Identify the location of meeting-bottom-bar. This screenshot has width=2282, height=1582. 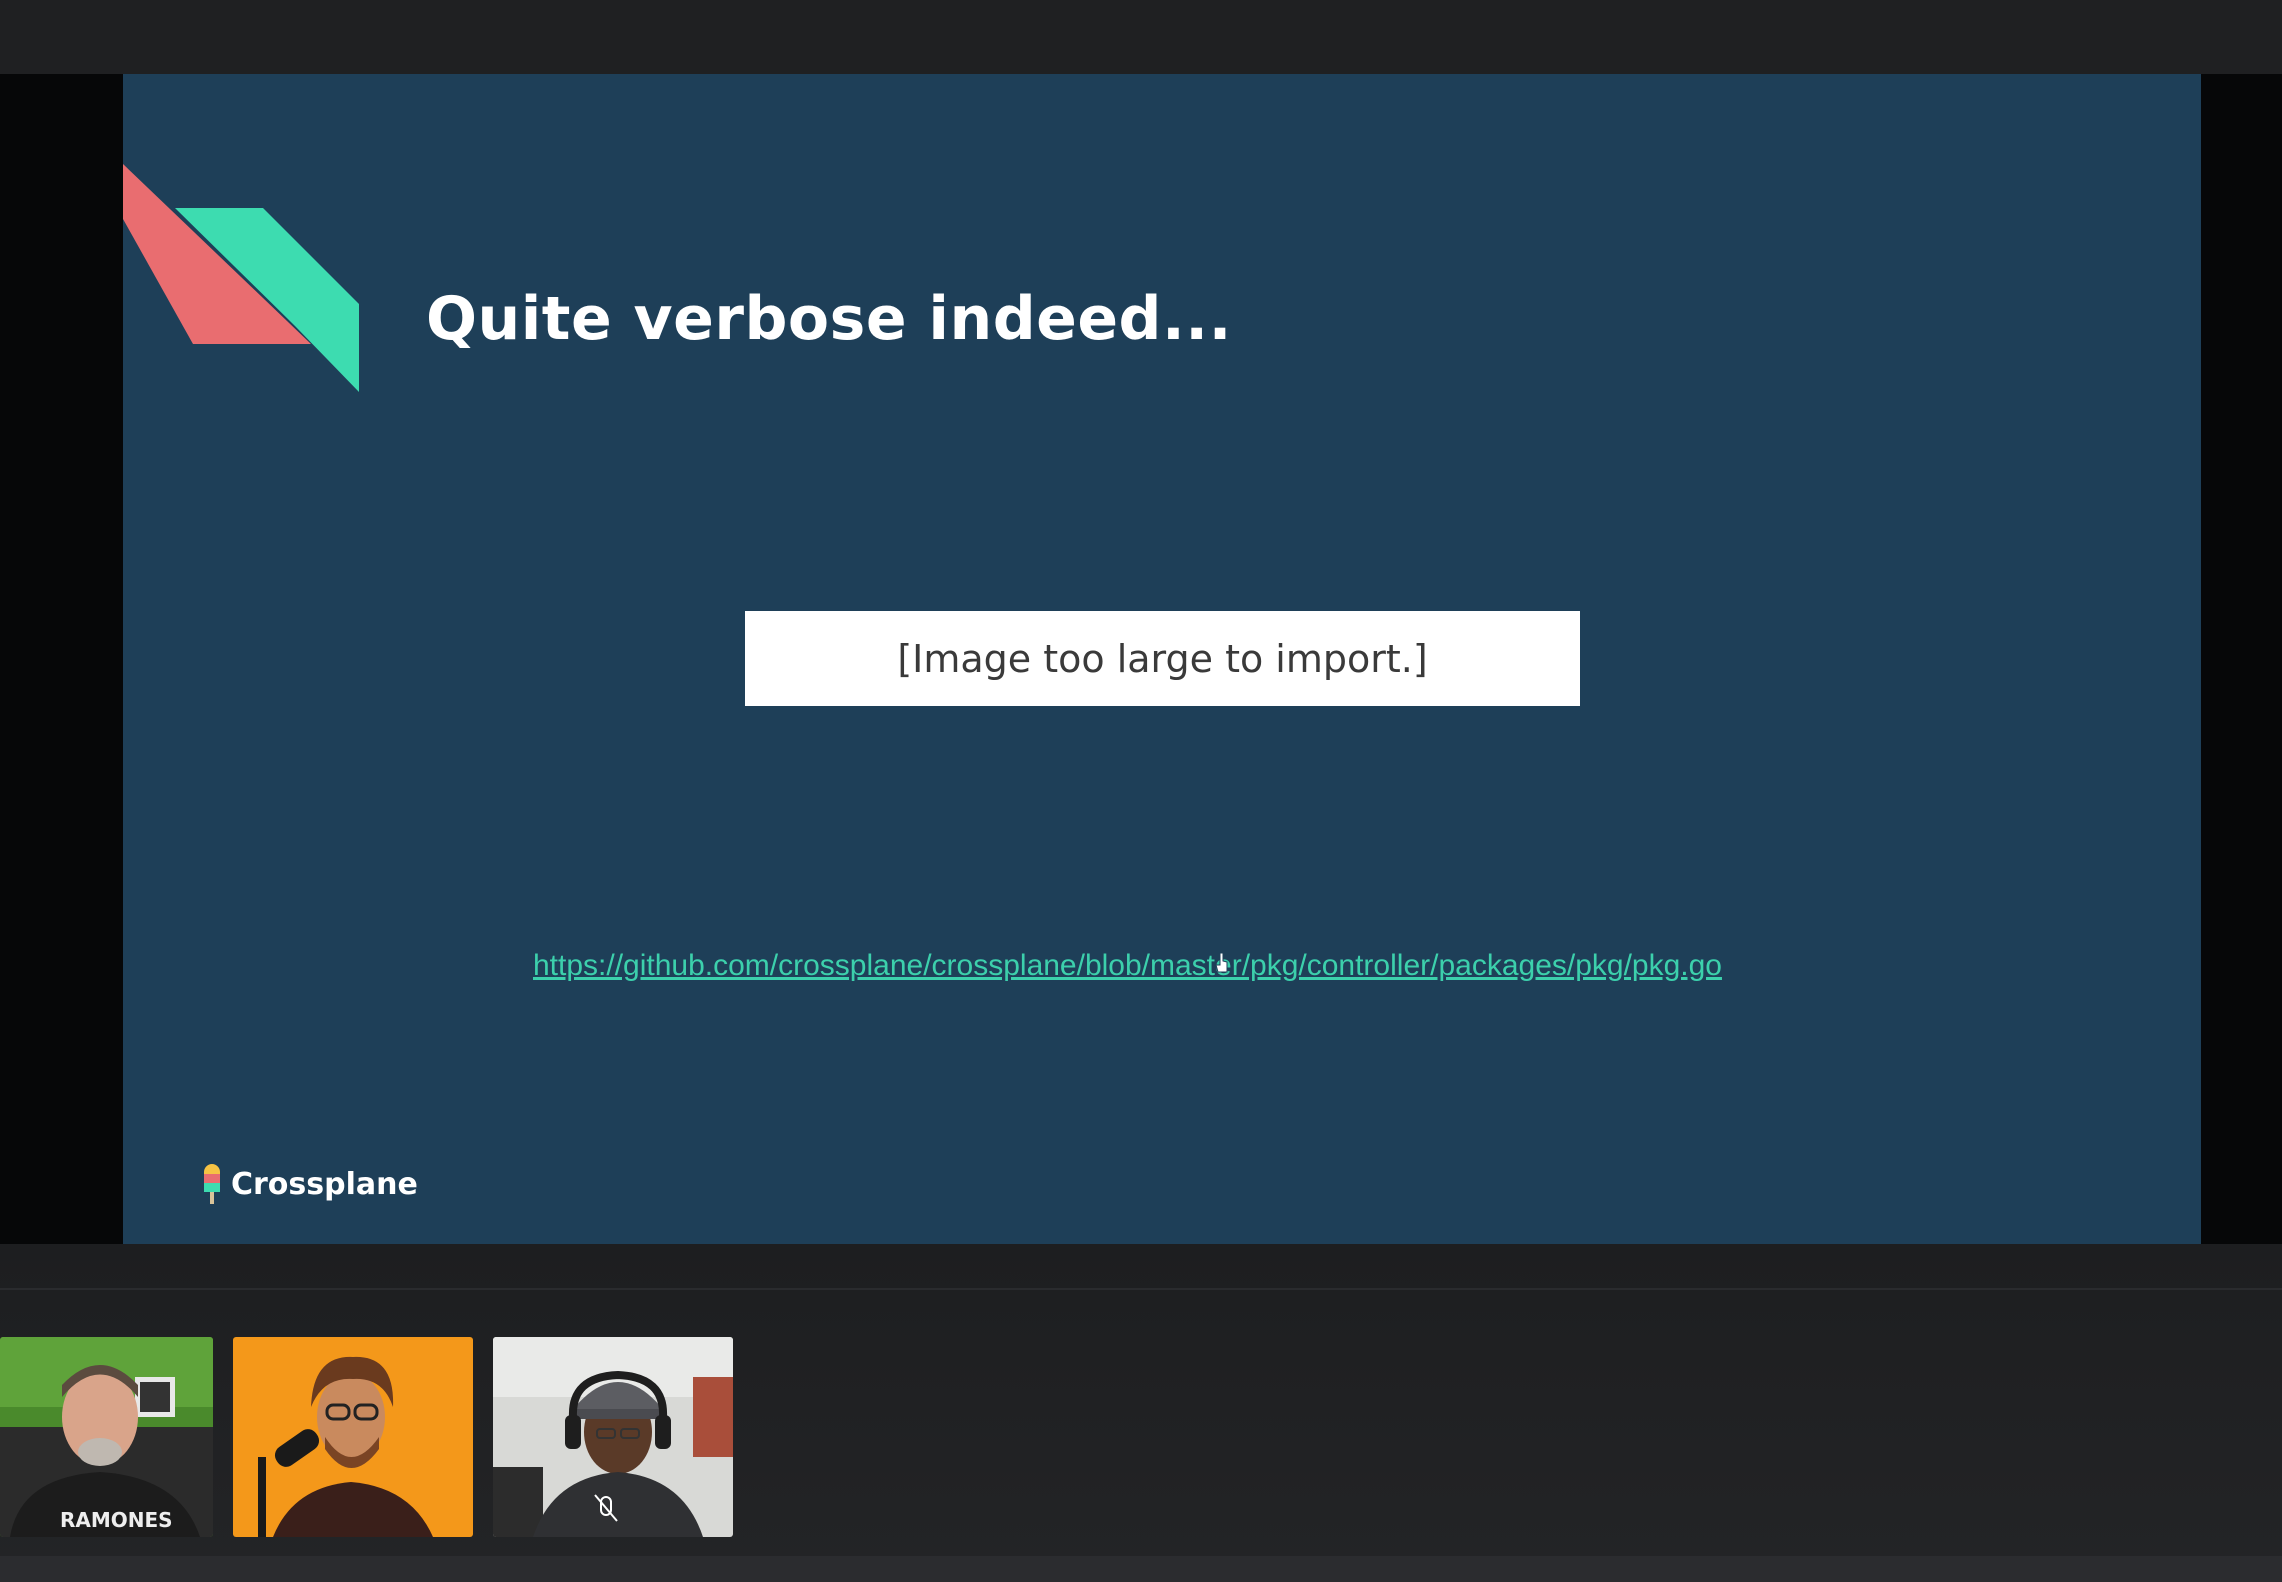
(1141, 1569).